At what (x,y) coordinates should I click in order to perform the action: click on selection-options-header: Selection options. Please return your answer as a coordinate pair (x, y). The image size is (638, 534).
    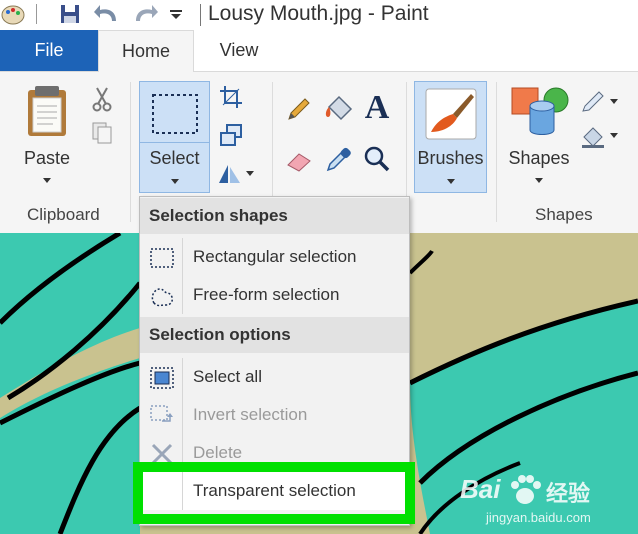
    Looking at the image, I should click on (274, 335).